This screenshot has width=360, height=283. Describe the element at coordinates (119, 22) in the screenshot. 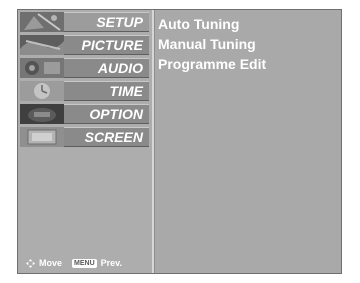

I see `menu-item-label: SETUP` at that location.